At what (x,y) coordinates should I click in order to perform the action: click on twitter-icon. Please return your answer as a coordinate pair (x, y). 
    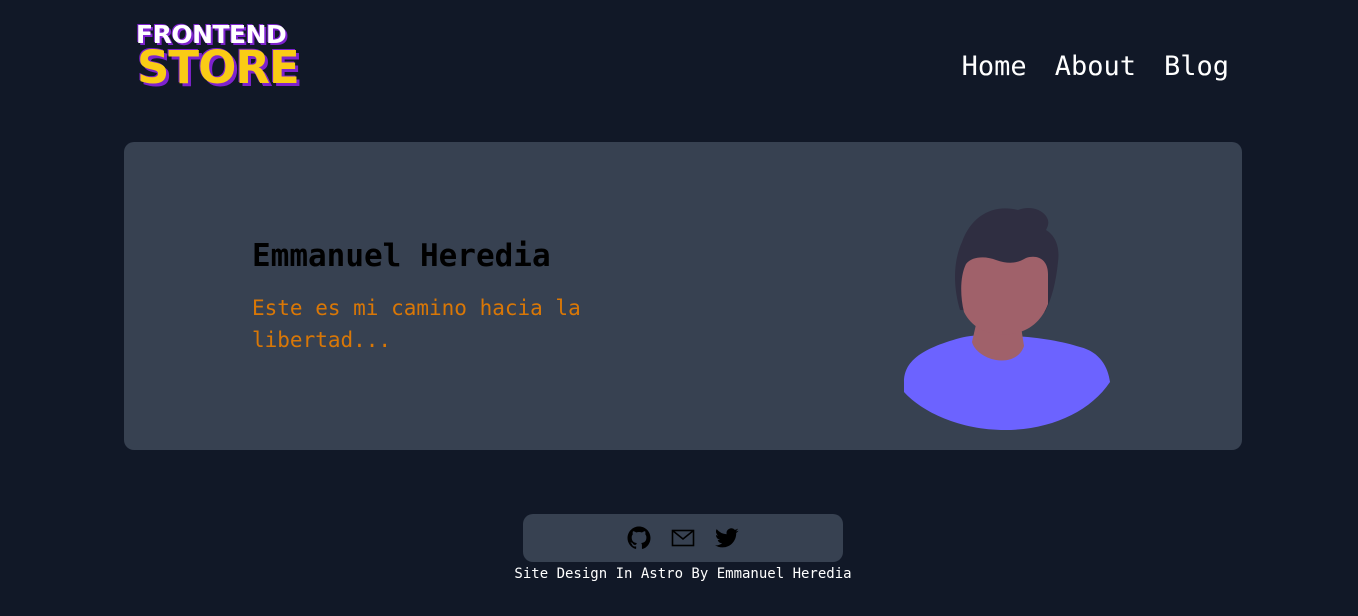
    Looking at the image, I should click on (727, 538).